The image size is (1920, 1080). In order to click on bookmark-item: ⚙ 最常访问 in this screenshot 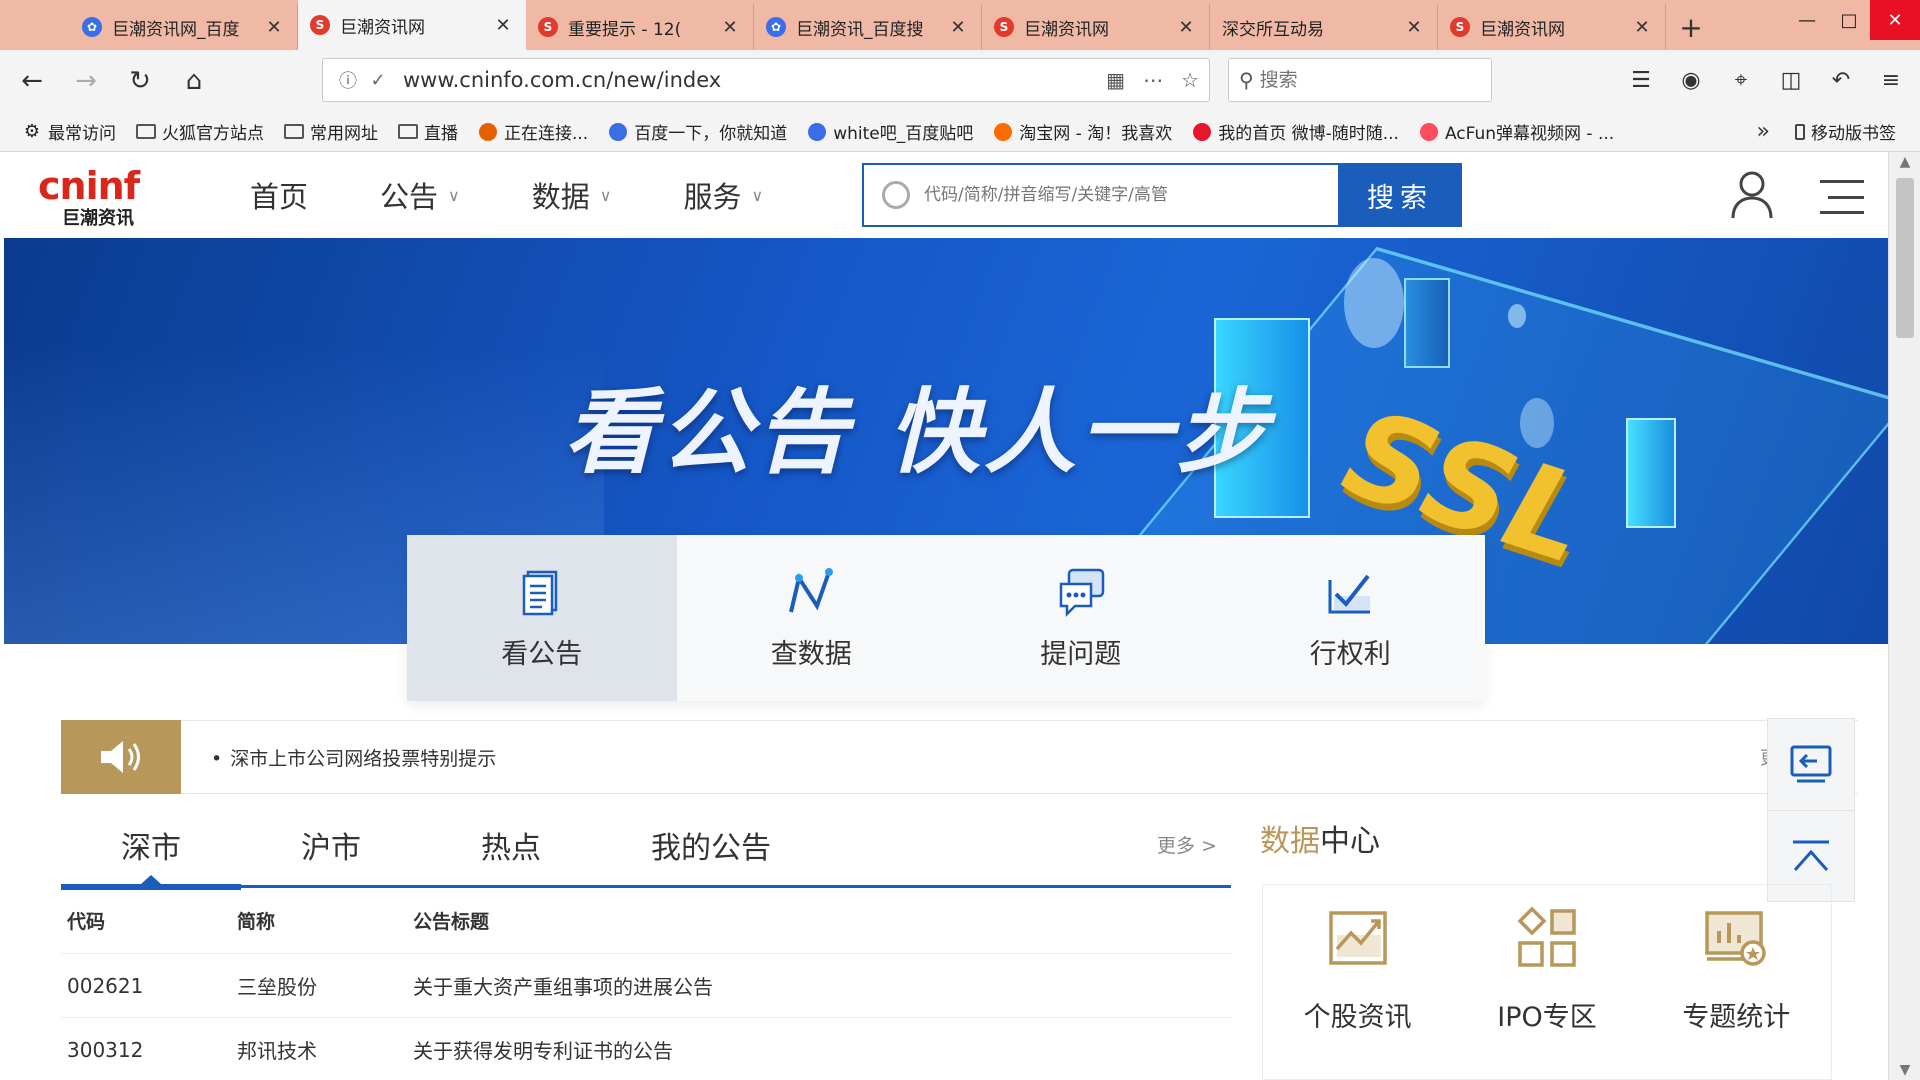, I will do `click(69, 131)`.